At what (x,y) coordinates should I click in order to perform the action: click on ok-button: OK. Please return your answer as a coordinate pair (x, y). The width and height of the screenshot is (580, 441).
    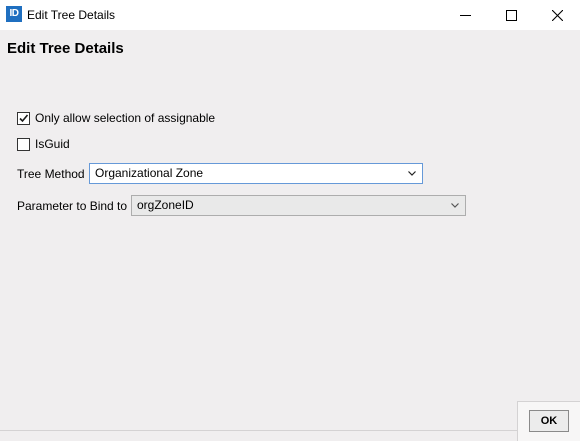
    Looking at the image, I should click on (549, 421).